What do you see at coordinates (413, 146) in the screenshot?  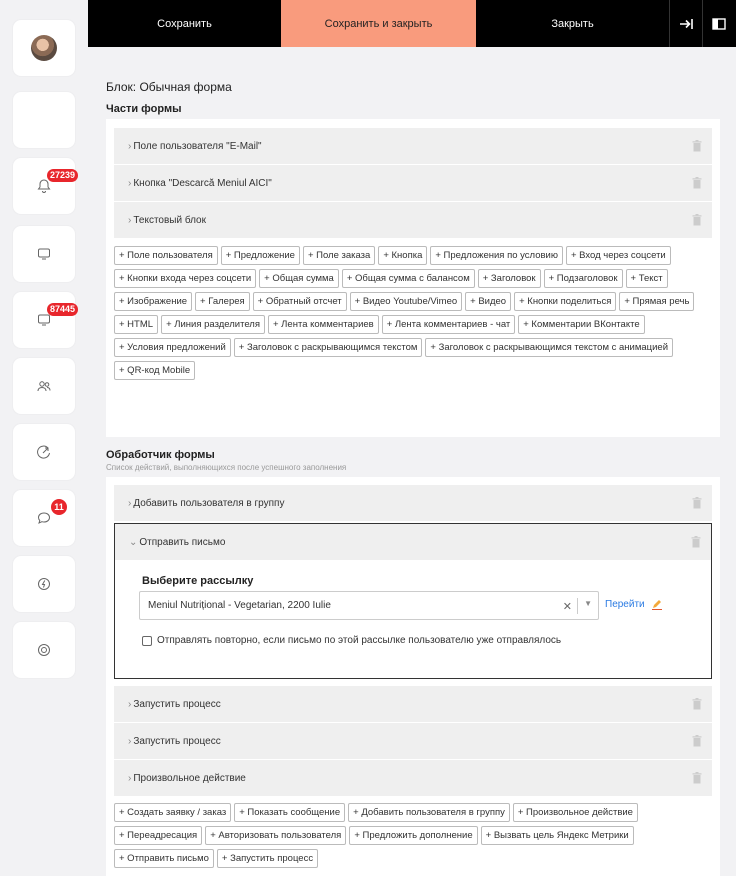 I see `form-part-row: › Поле пользователя "E-Mail"` at bounding box center [413, 146].